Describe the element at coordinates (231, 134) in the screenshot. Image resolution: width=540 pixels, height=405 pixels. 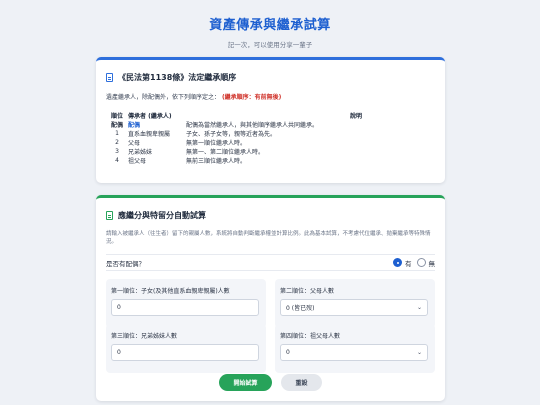
I see `row-desc: 子女、孫子女等，親等近者為先。` at that location.